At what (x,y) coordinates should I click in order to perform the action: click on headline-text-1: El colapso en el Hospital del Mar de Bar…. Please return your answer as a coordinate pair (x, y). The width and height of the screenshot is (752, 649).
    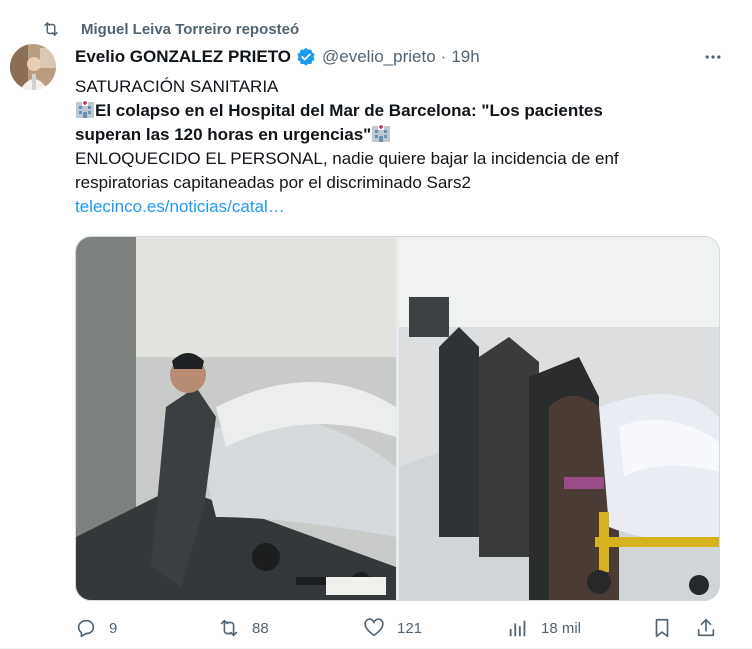
    Looking at the image, I should click on (349, 110).